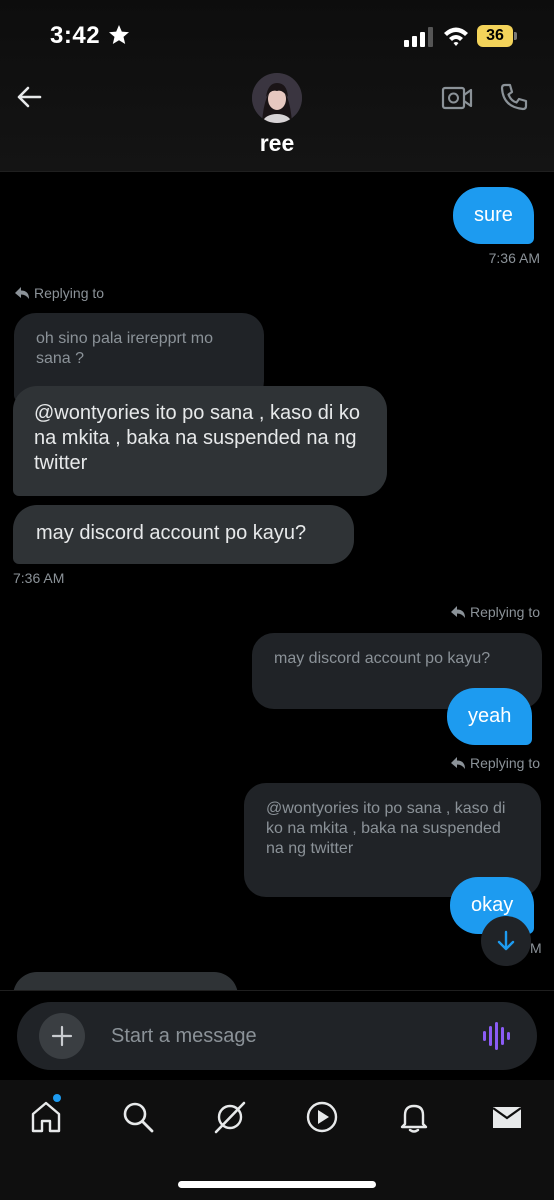 The image size is (554, 1200). I want to click on battery-level: 36, so click(495, 35).